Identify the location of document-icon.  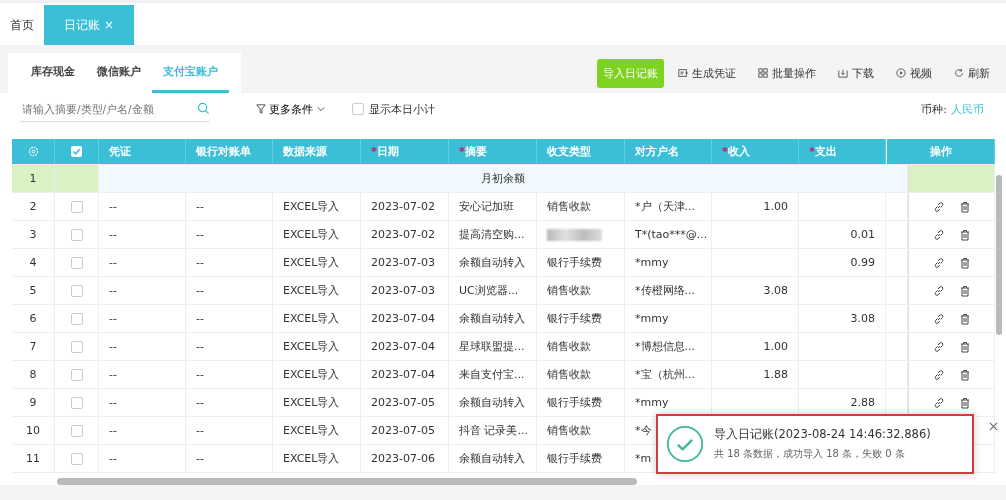
(683, 73).